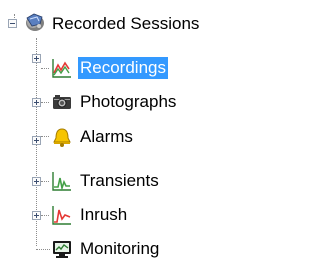  Describe the element at coordinates (62, 181) in the screenshot. I see `transient-chart-icon` at that location.